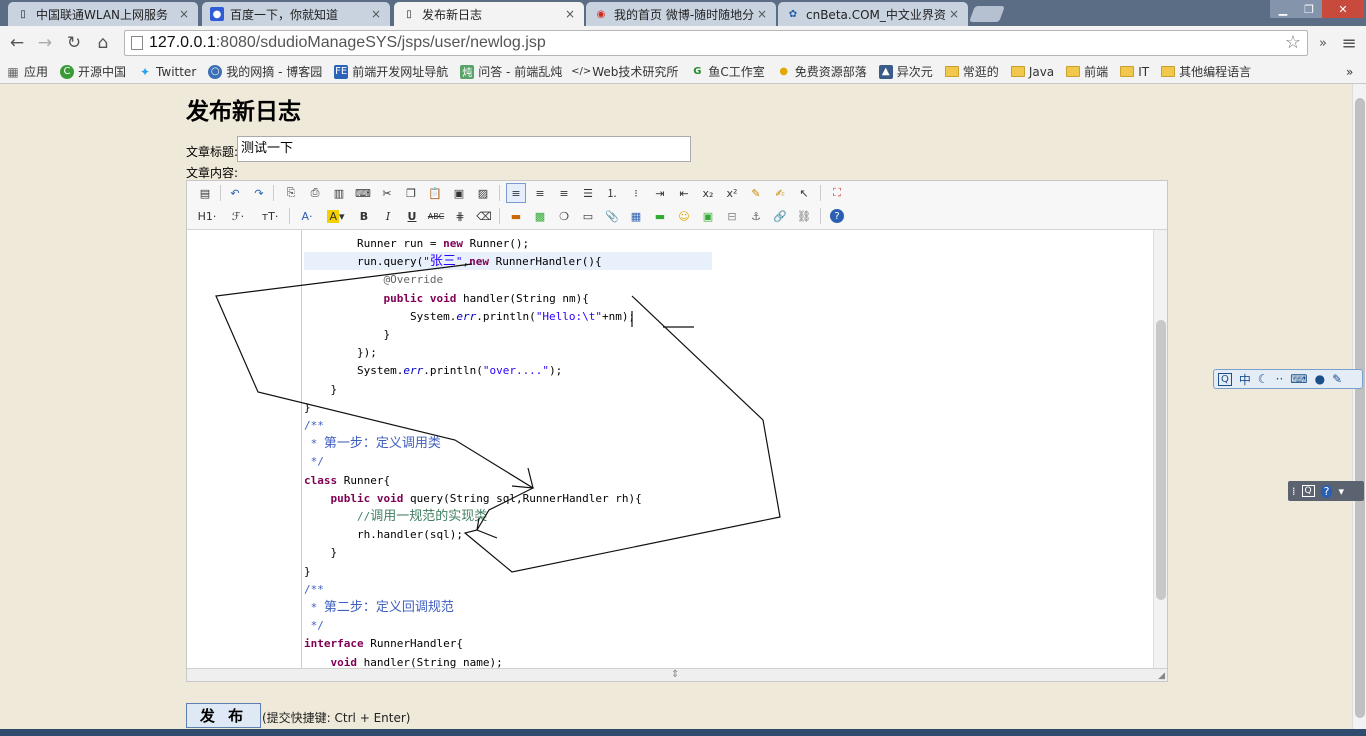 This screenshot has width=1366, height=736. I want to click on page-scrollbar, so click(1359, 410).